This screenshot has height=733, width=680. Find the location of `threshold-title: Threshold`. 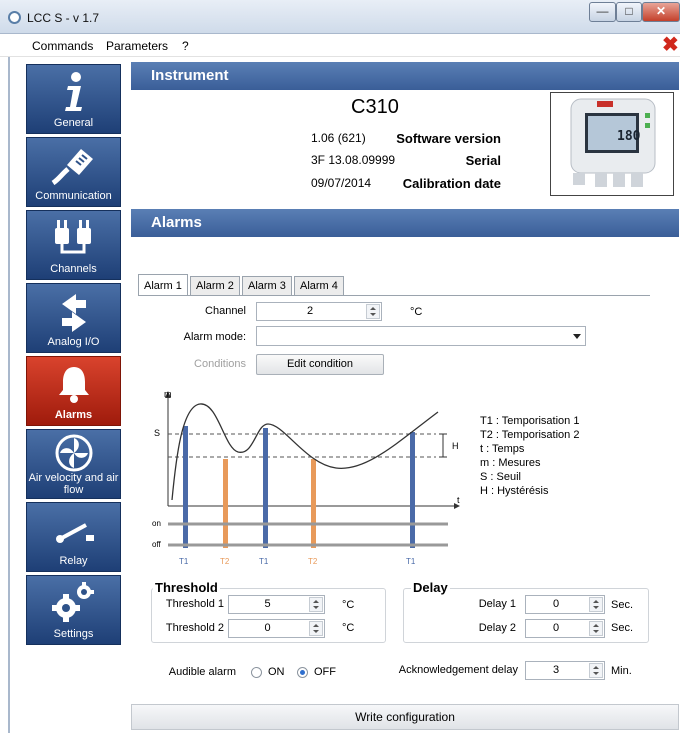

threshold-title: Threshold is located at coordinates (186, 587).